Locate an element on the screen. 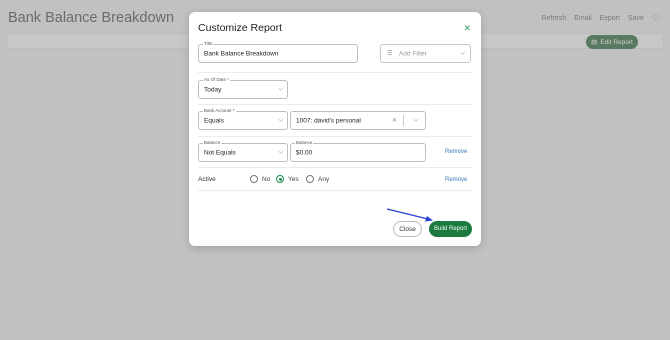  title-field: Title Bank Balance Breakdown is located at coordinates (278, 52).